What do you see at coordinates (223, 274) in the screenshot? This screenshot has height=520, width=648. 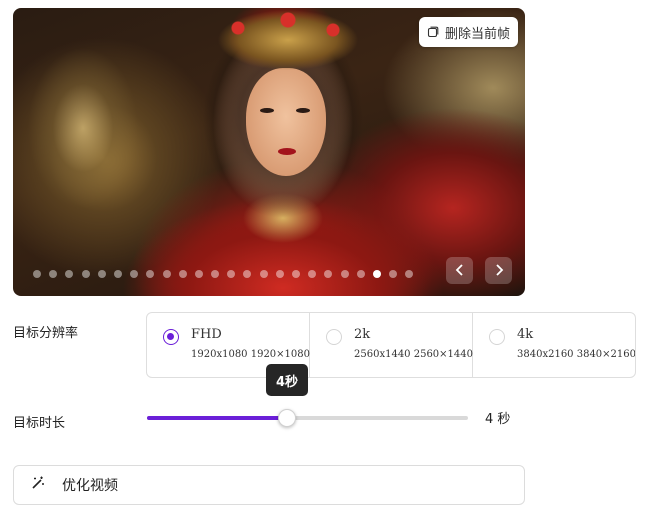 I see `frame-pagination` at bounding box center [223, 274].